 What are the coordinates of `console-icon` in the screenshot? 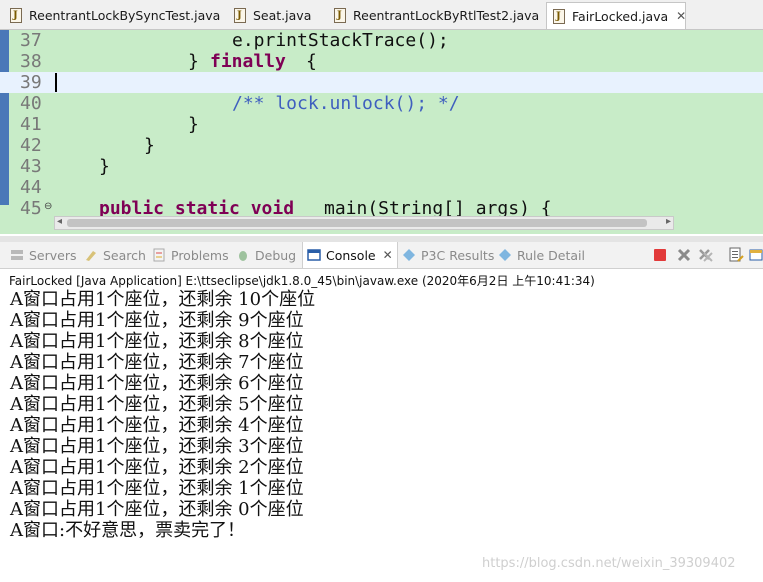 It's located at (314, 255).